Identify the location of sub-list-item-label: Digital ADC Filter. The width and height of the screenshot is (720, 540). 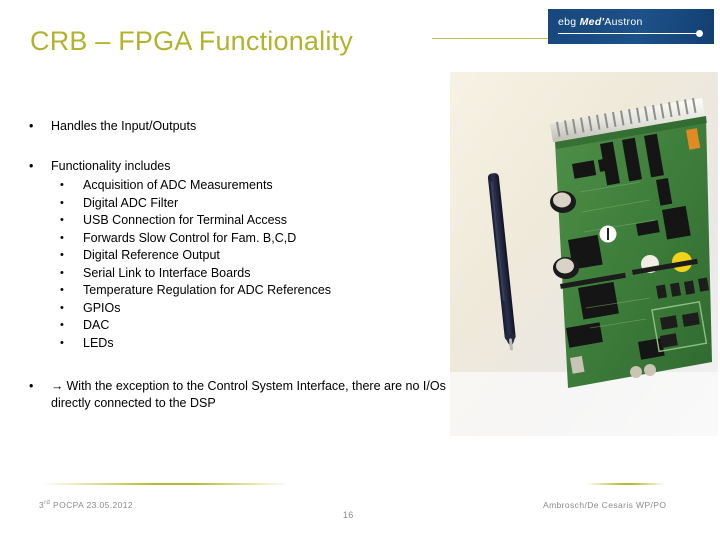
(131, 202).